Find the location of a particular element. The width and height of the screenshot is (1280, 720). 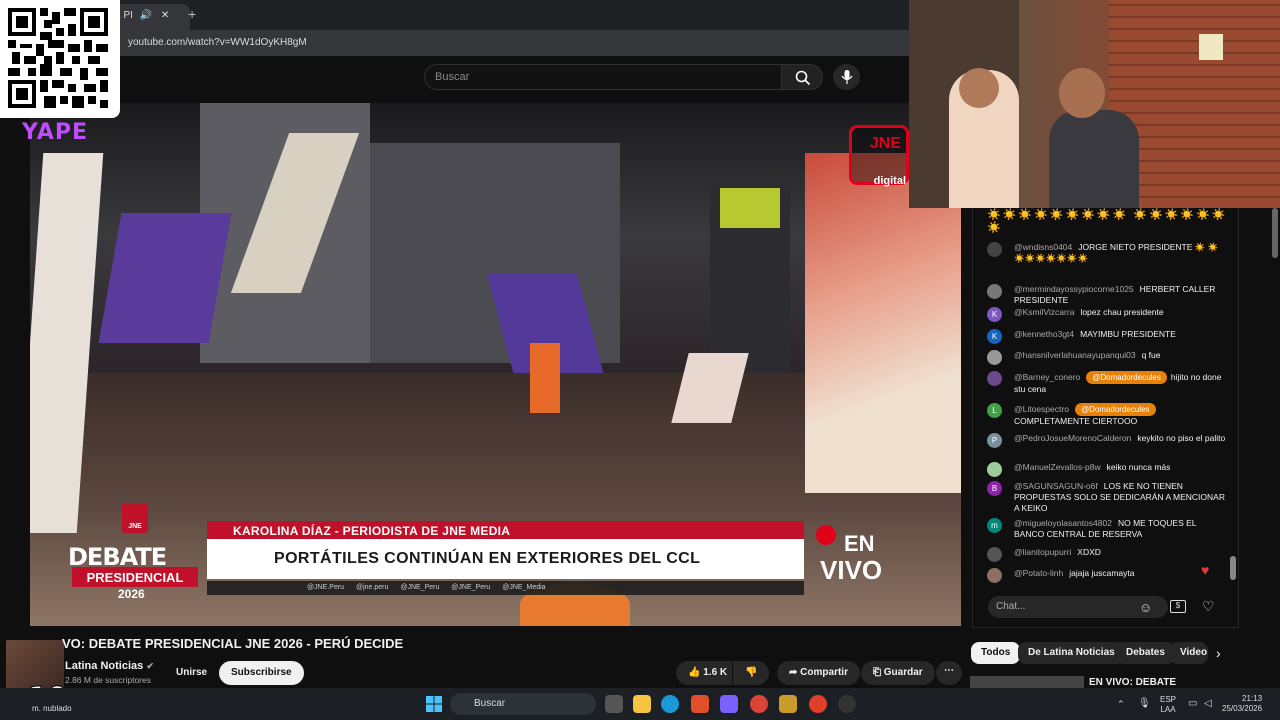

dislike-button: 👎 is located at coordinates (751, 673).